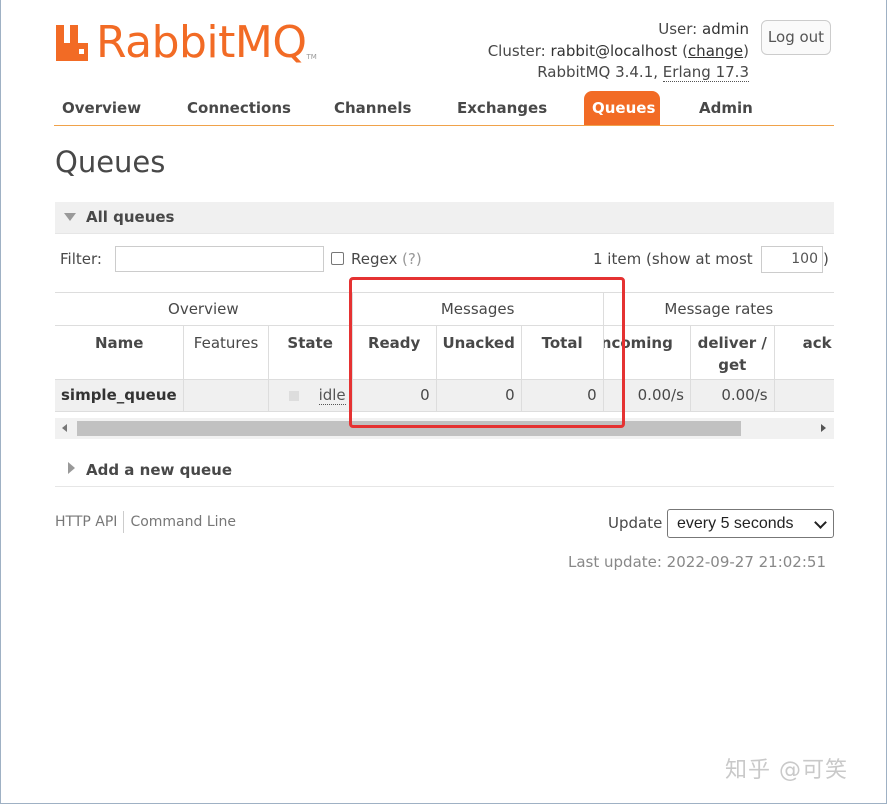  What do you see at coordinates (705, 72) in the screenshot?
I see `erlang-version: Erlang 17.3` at bounding box center [705, 72].